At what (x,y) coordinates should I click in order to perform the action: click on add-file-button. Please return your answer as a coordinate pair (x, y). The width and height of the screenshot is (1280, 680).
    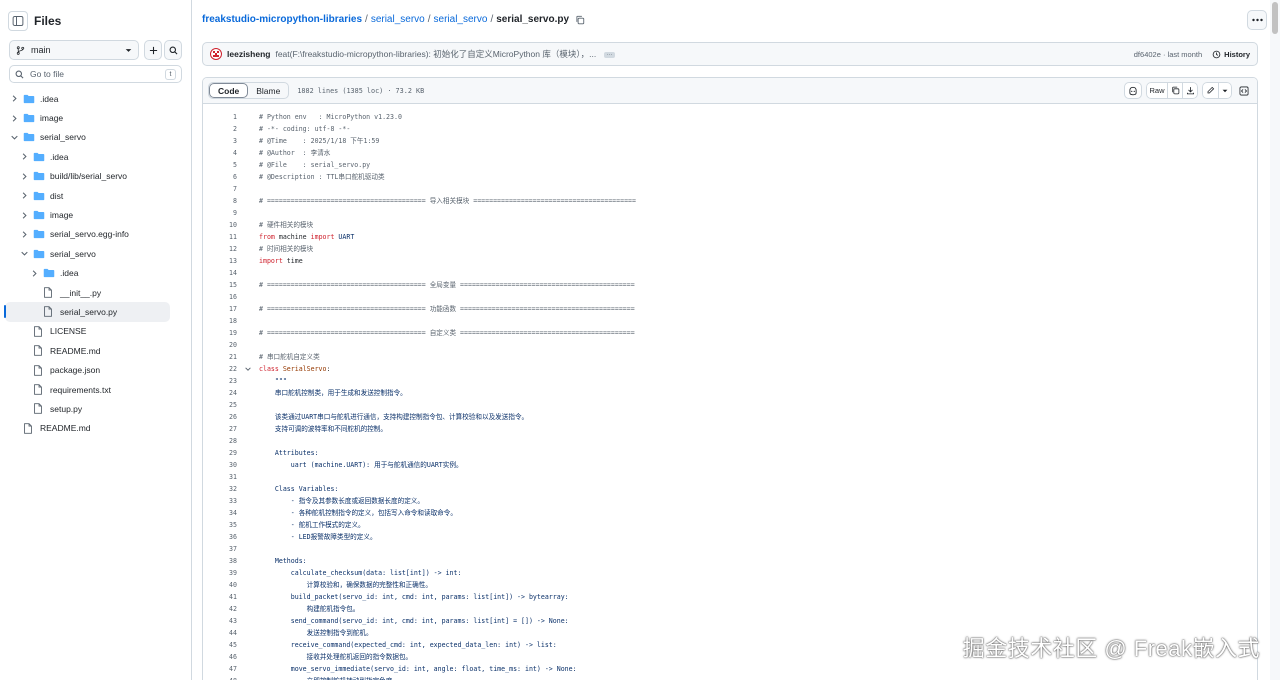
    Looking at the image, I should click on (153, 50).